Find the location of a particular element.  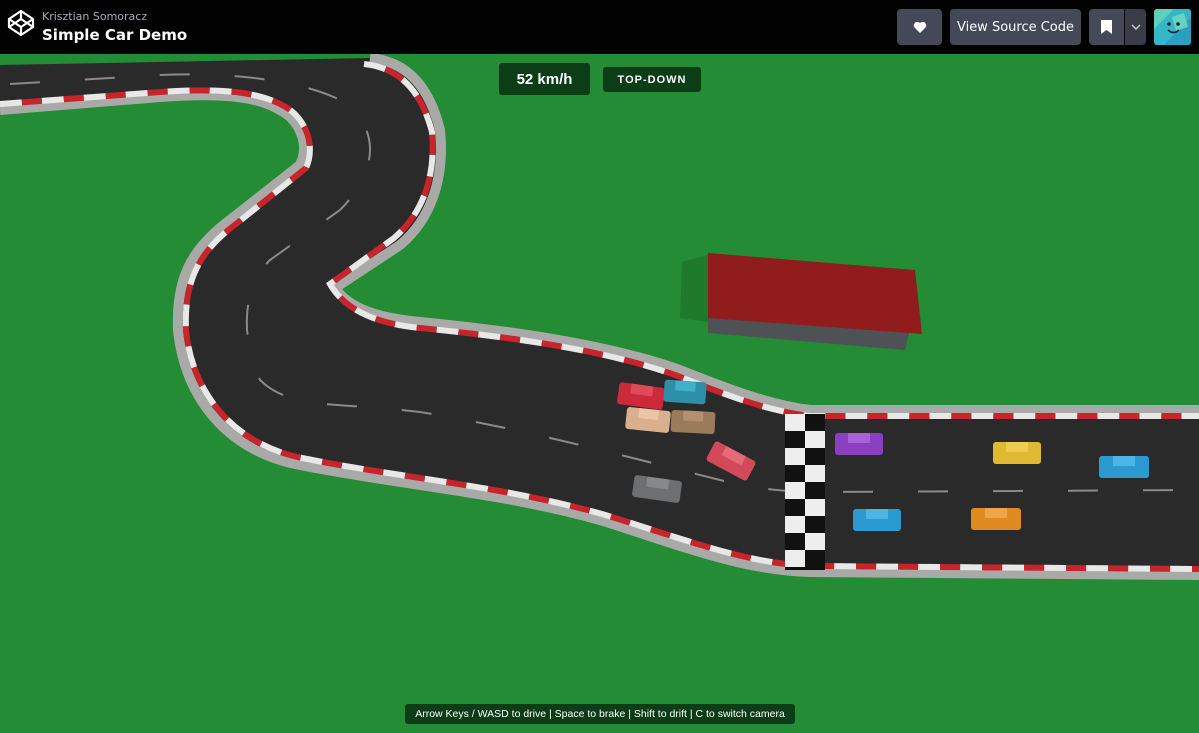

avatar-image is located at coordinates (1172, 27).